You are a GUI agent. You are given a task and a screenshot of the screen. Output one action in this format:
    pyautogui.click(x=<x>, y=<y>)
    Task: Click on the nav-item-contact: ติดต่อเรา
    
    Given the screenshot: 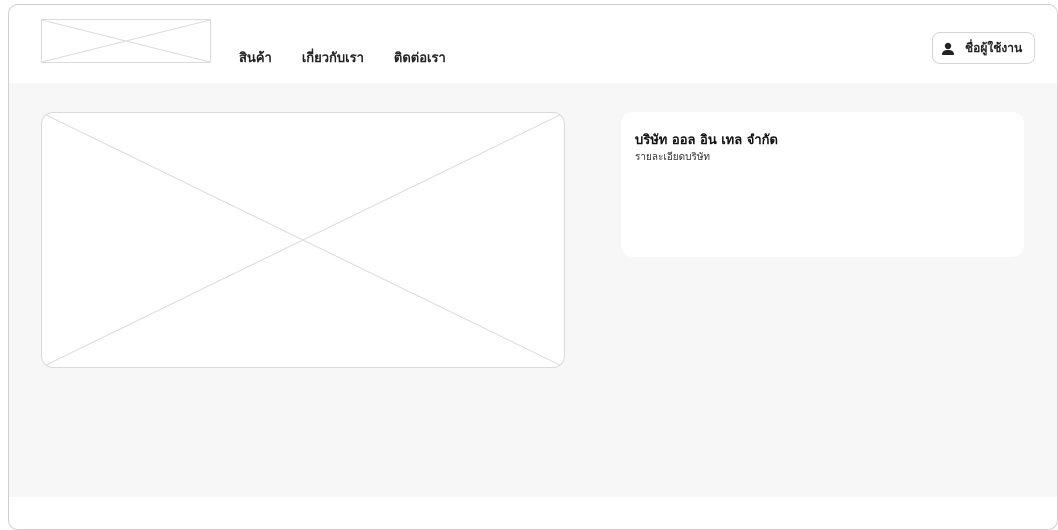 What is the action you would take?
    pyautogui.click(x=420, y=57)
    